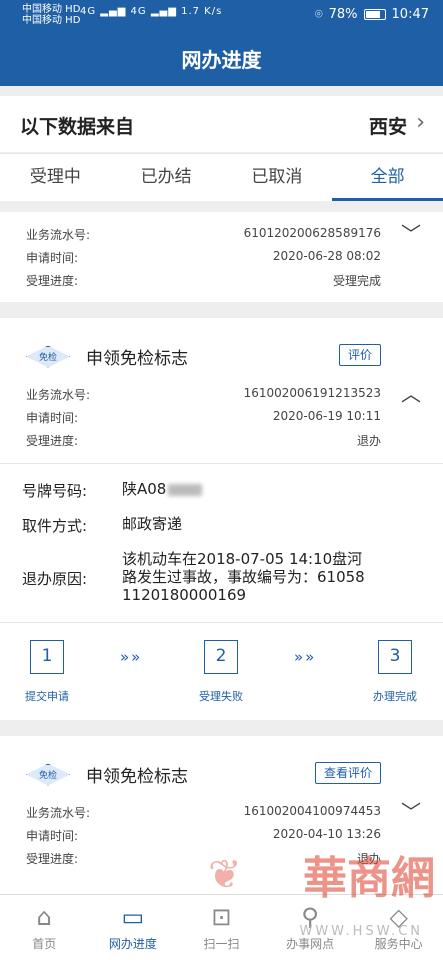 The height and width of the screenshot is (960, 443). What do you see at coordinates (398, 944) in the screenshot?
I see `nav-label: 服务中心` at bounding box center [398, 944].